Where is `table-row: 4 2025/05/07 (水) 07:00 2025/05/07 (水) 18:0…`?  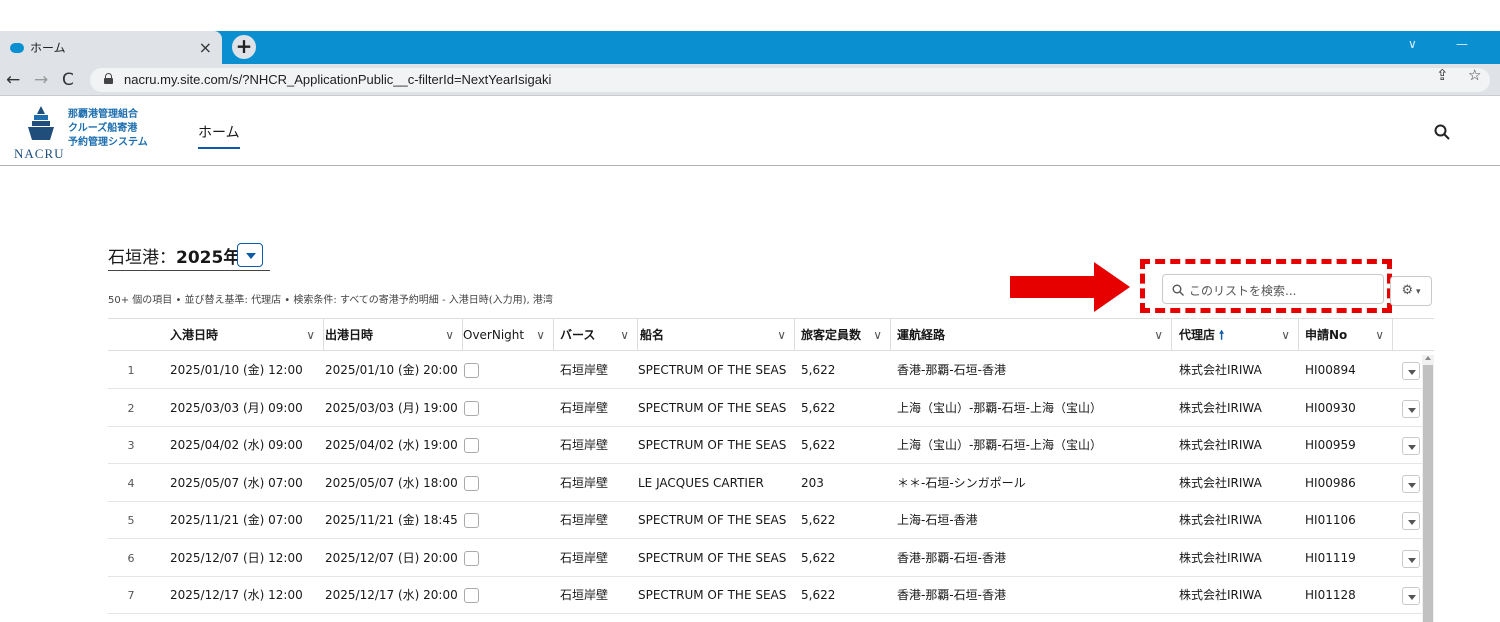 table-row: 4 2025/05/07 (水) 07:00 2025/05/07 (水) 18:0… is located at coordinates (771, 483).